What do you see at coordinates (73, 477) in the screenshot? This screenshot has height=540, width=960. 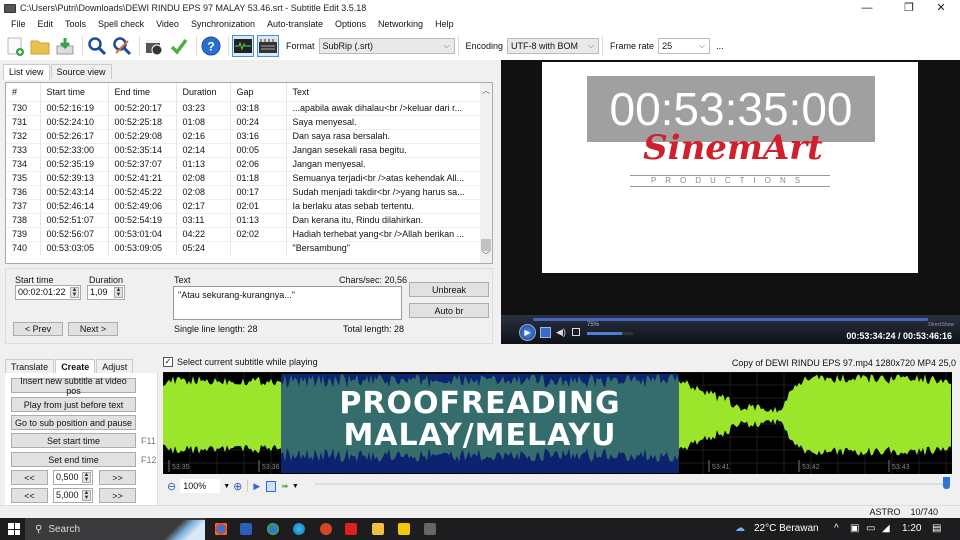 I see `small-step-input: 0,500 ▲ ▼` at bounding box center [73, 477].